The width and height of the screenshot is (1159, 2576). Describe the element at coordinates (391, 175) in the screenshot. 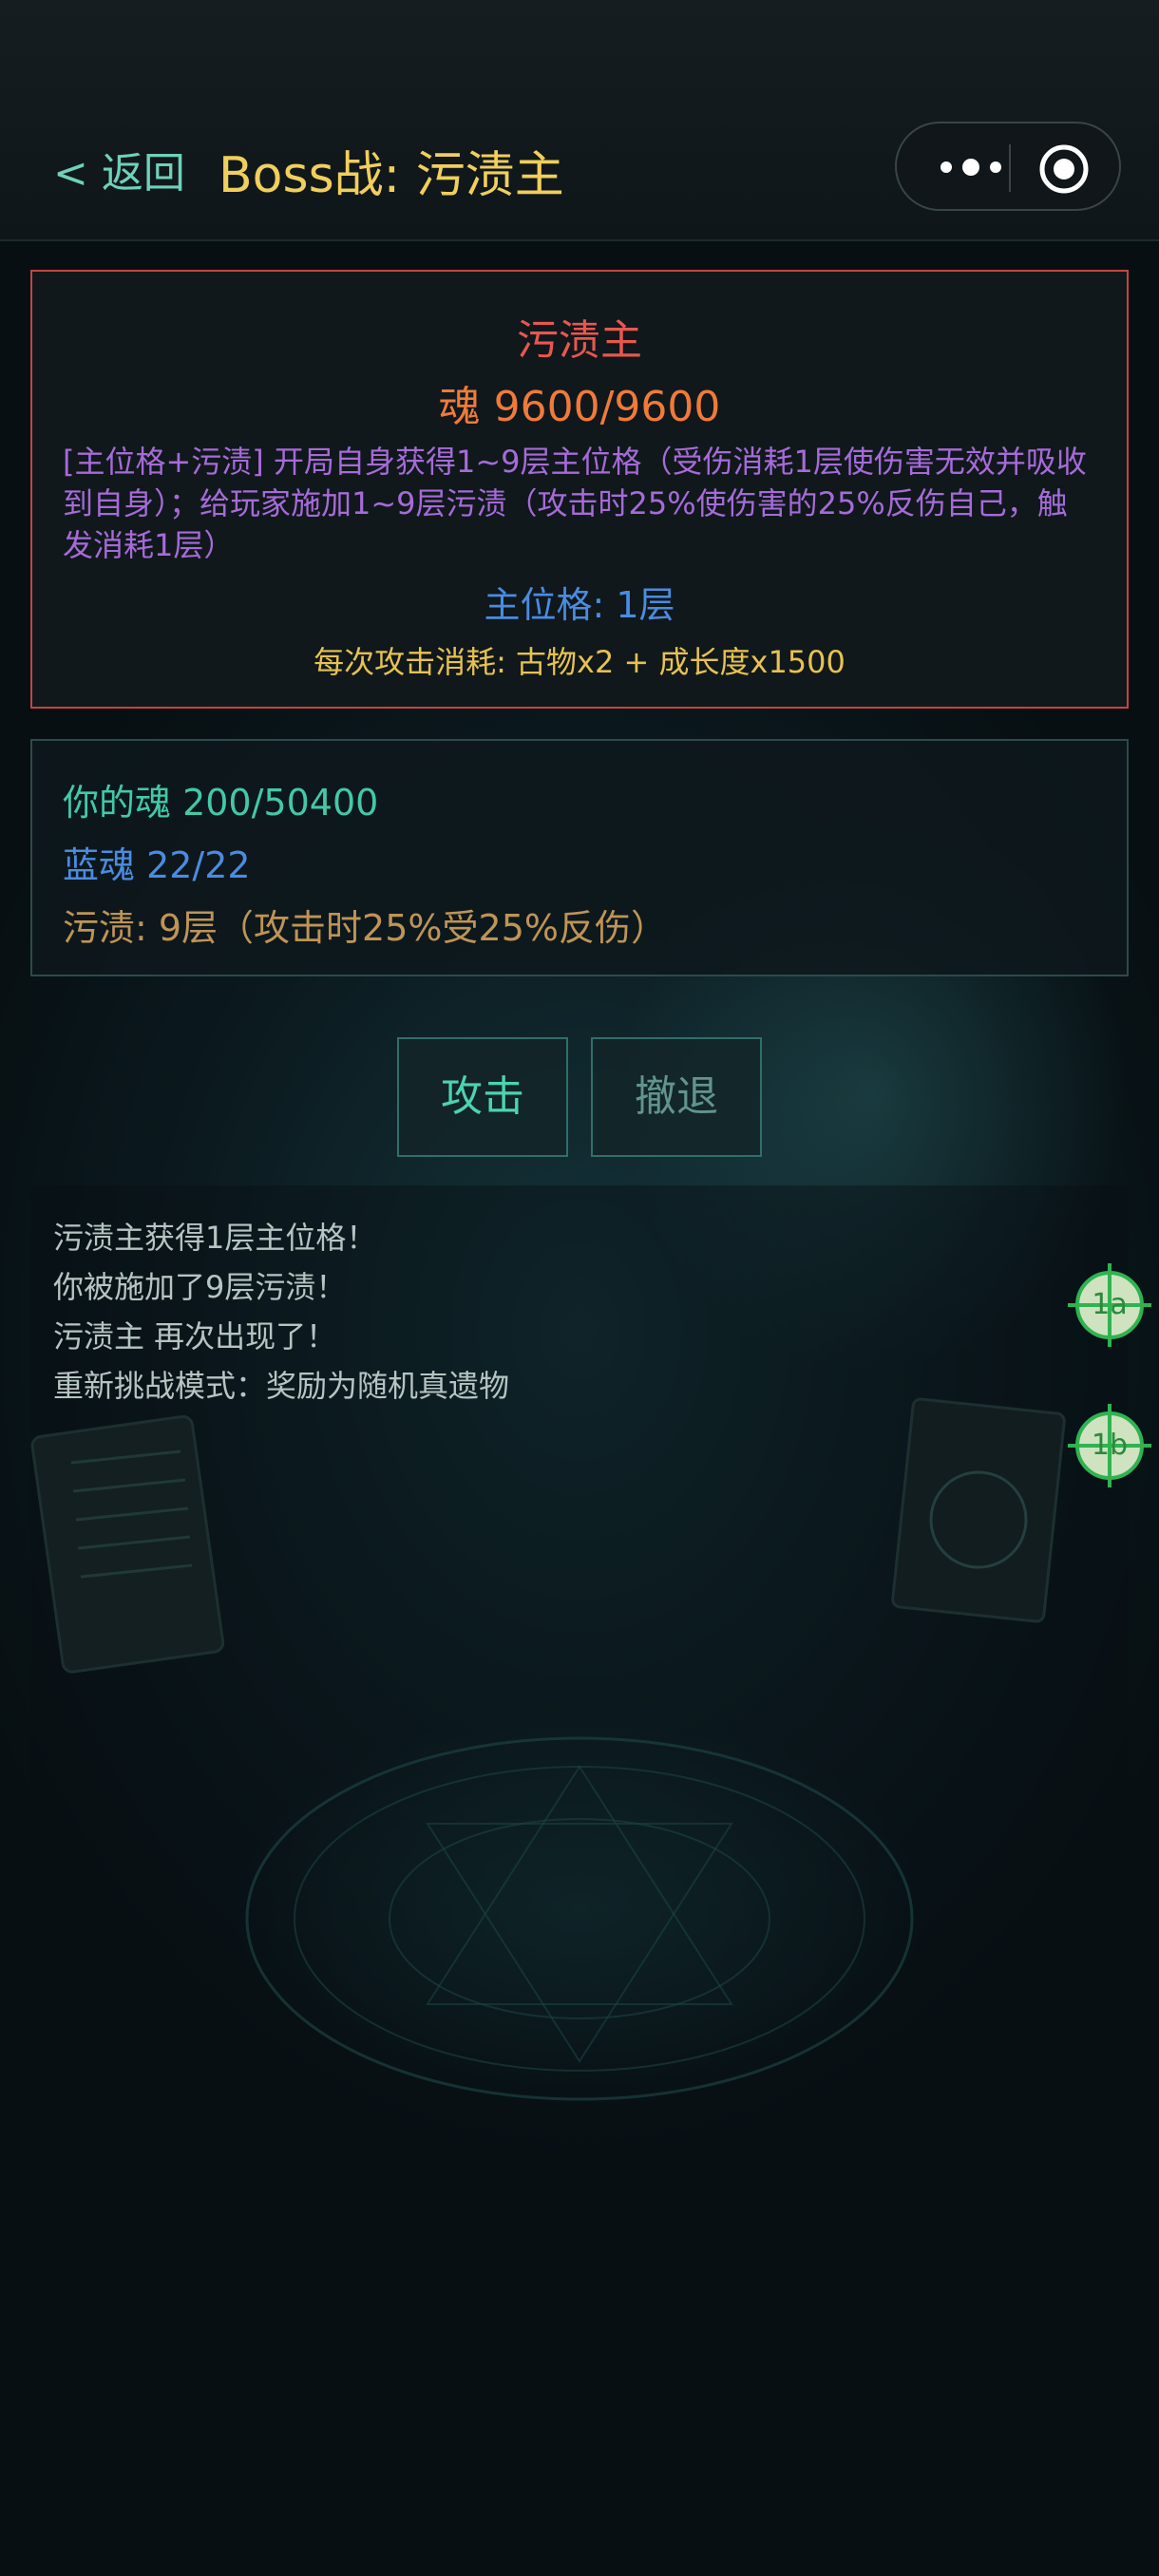

I see `page-title: Boss战: 污渍主` at that location.